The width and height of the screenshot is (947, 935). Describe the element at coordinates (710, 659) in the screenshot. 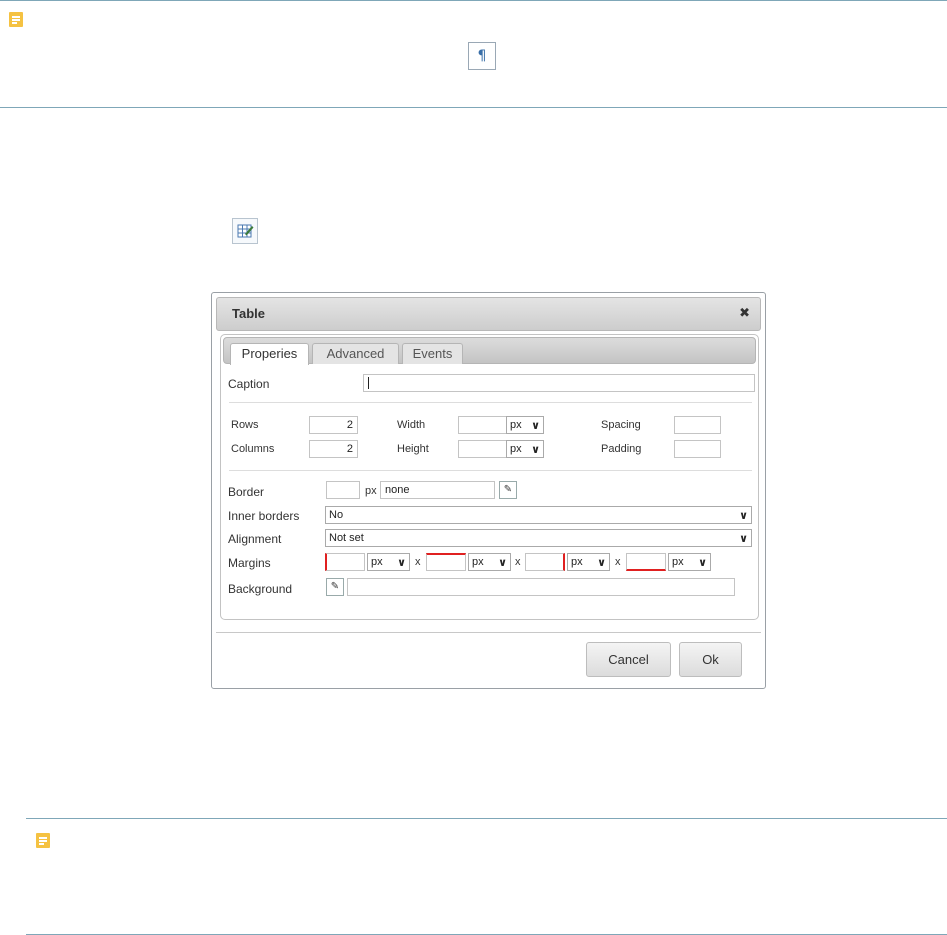

I see `ok-button: Ok` at that location.